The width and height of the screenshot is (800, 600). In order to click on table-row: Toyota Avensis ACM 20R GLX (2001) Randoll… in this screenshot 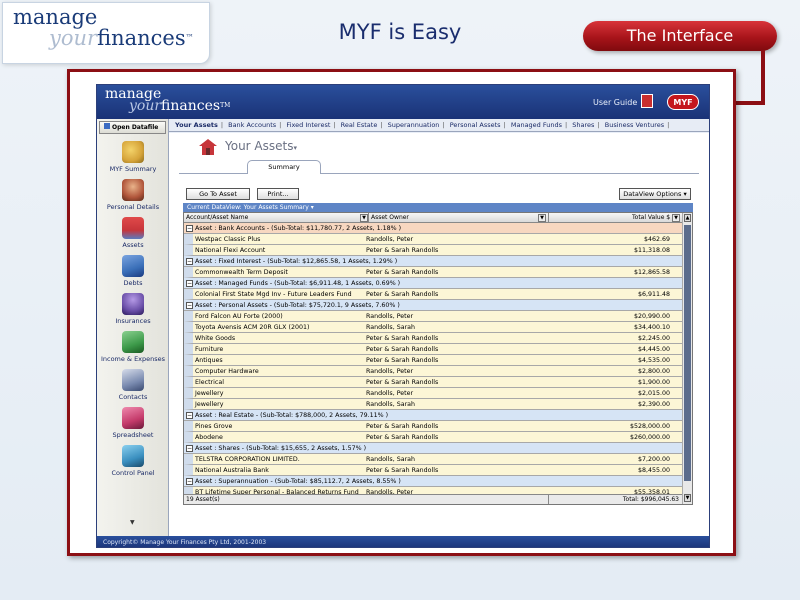, I will do `click(433, 327)`.